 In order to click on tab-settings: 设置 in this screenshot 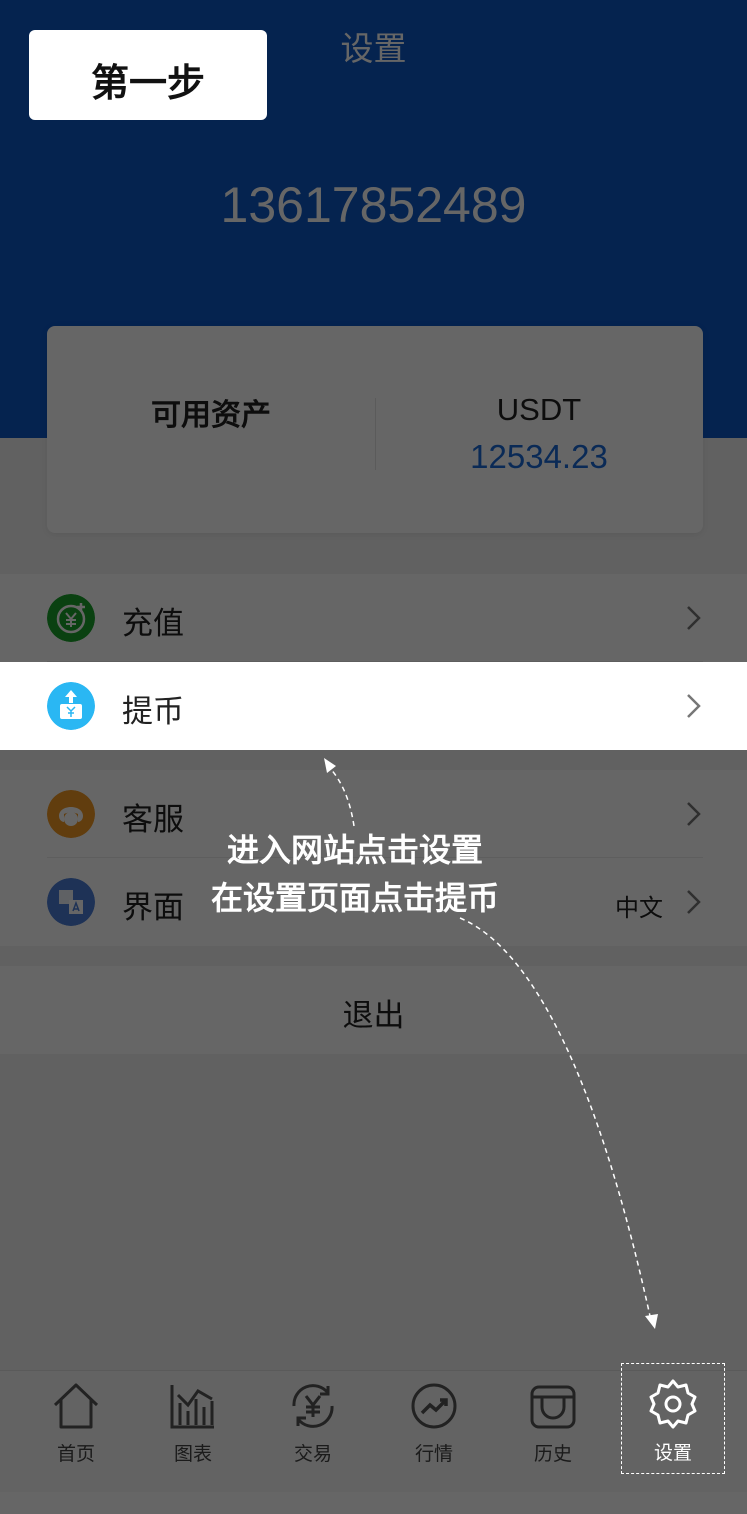, I will do `click(673, 1418)`.